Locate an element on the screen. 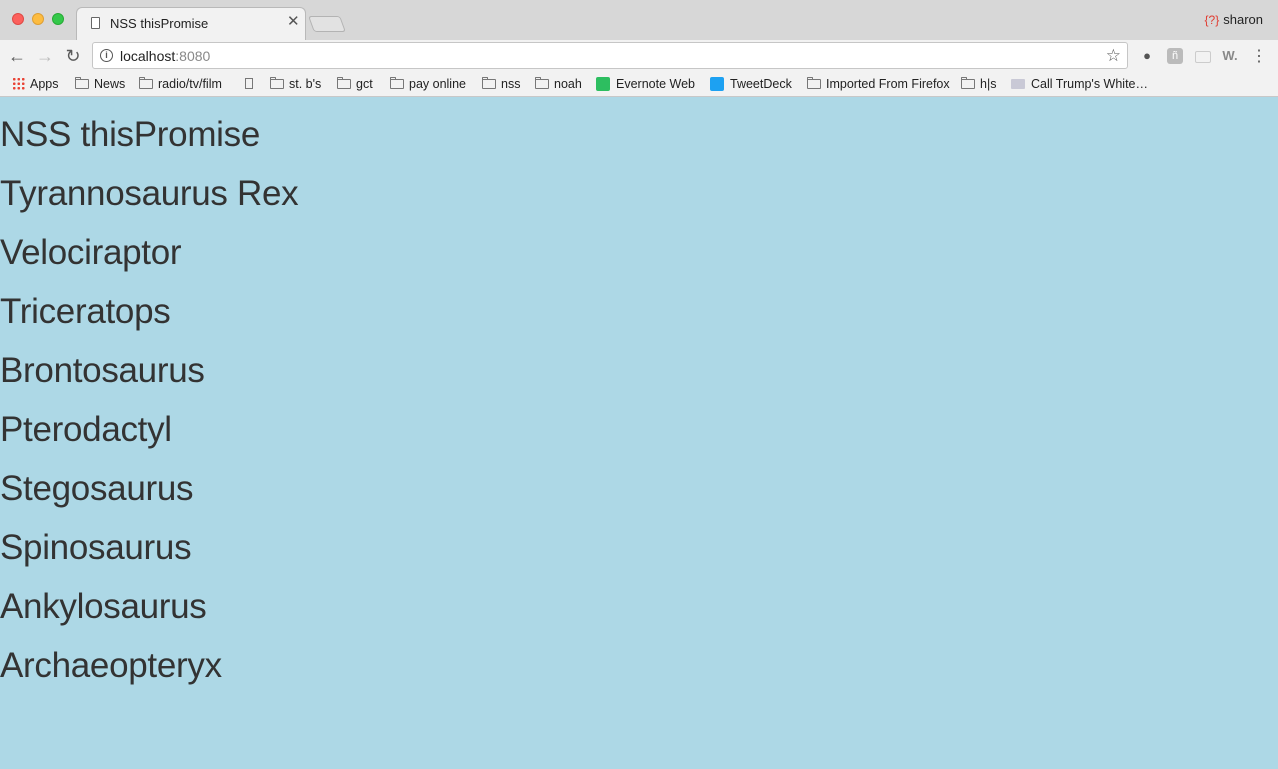 The width and height of the screenshot is (1278, 769). minimize-window-button is located at coordinates (38, 19).